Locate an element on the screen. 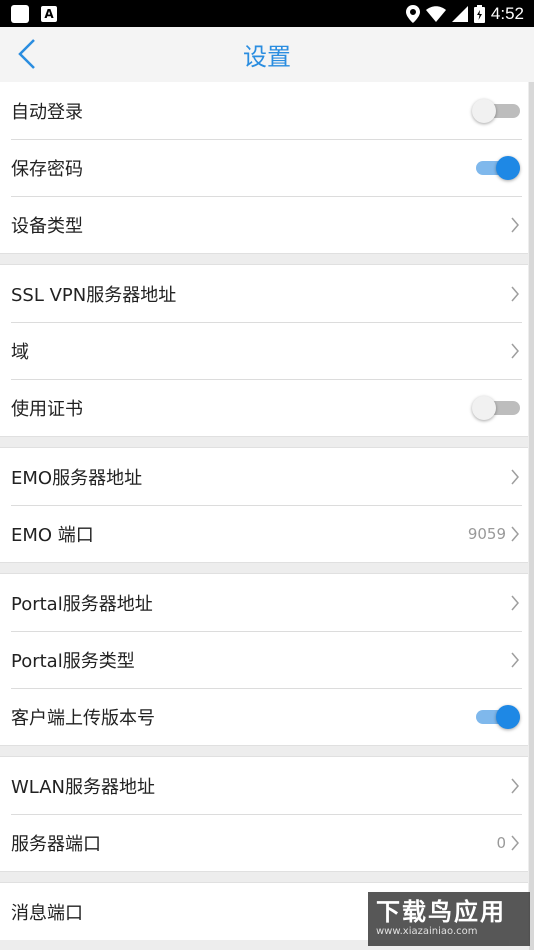 The image size is (534, 950). watermark: 下载鸟应用 www.xiazainiao.com is located at coordinates (449, 919).